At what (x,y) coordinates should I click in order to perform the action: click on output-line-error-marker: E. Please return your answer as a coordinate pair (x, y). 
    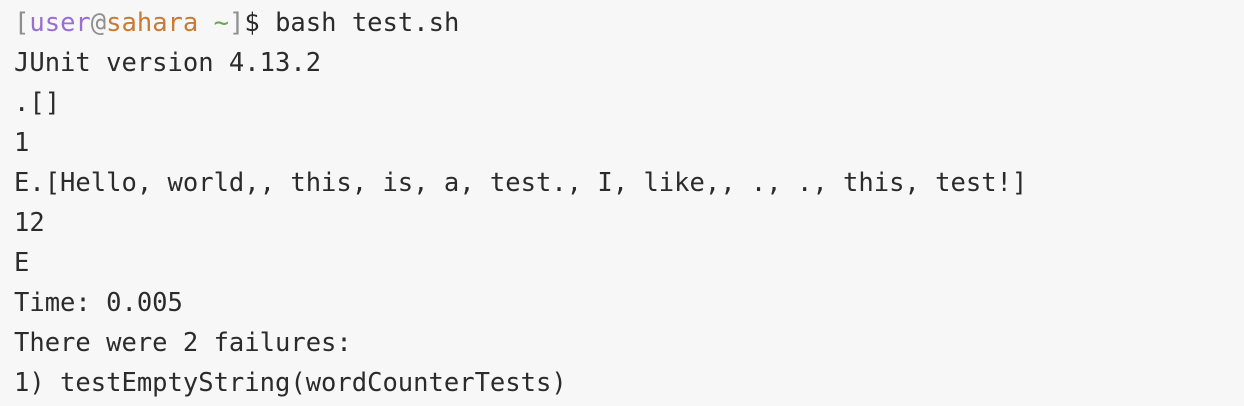
    Looking at the image, I should click on (22, 263).